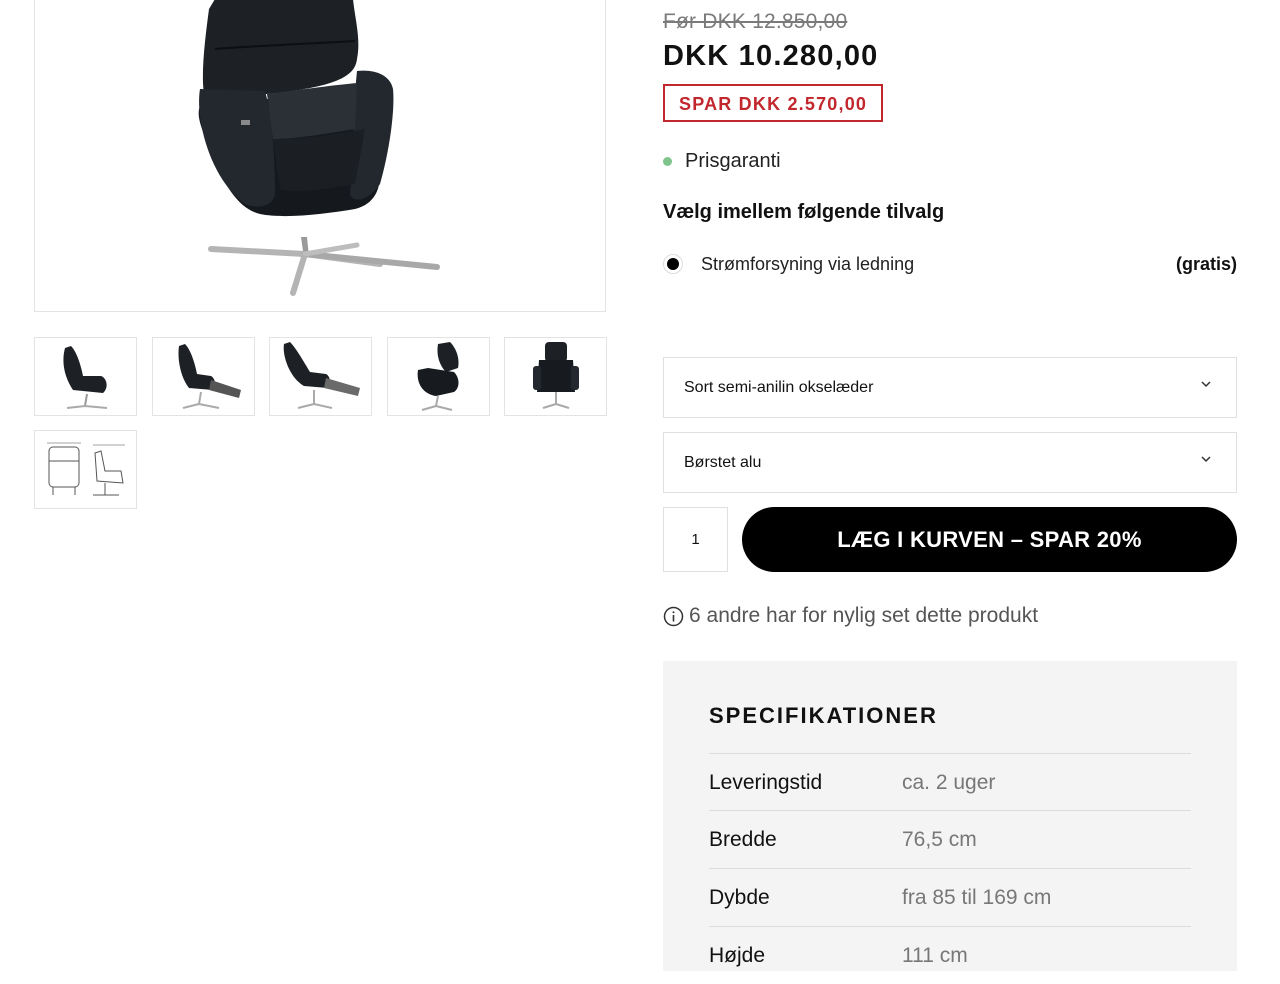  Describe the element at coordinates (723, 462) in the screenshot. I see `frame-select-value: Børstet alu` at that location.